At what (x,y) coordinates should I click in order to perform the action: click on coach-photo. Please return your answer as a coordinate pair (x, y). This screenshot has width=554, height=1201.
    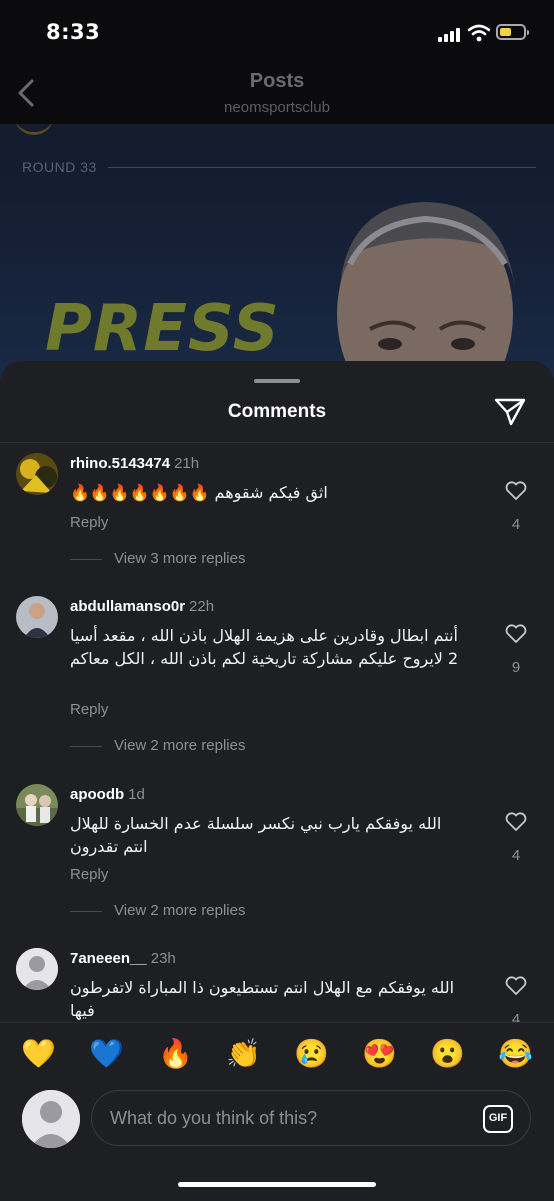
    Looking at the image, I should click on (426, 293).